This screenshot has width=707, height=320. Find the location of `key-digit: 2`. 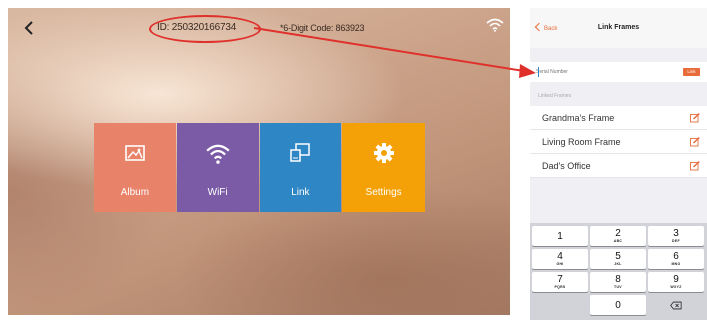

key-digit: 2 is located at coordinates (618, 233).